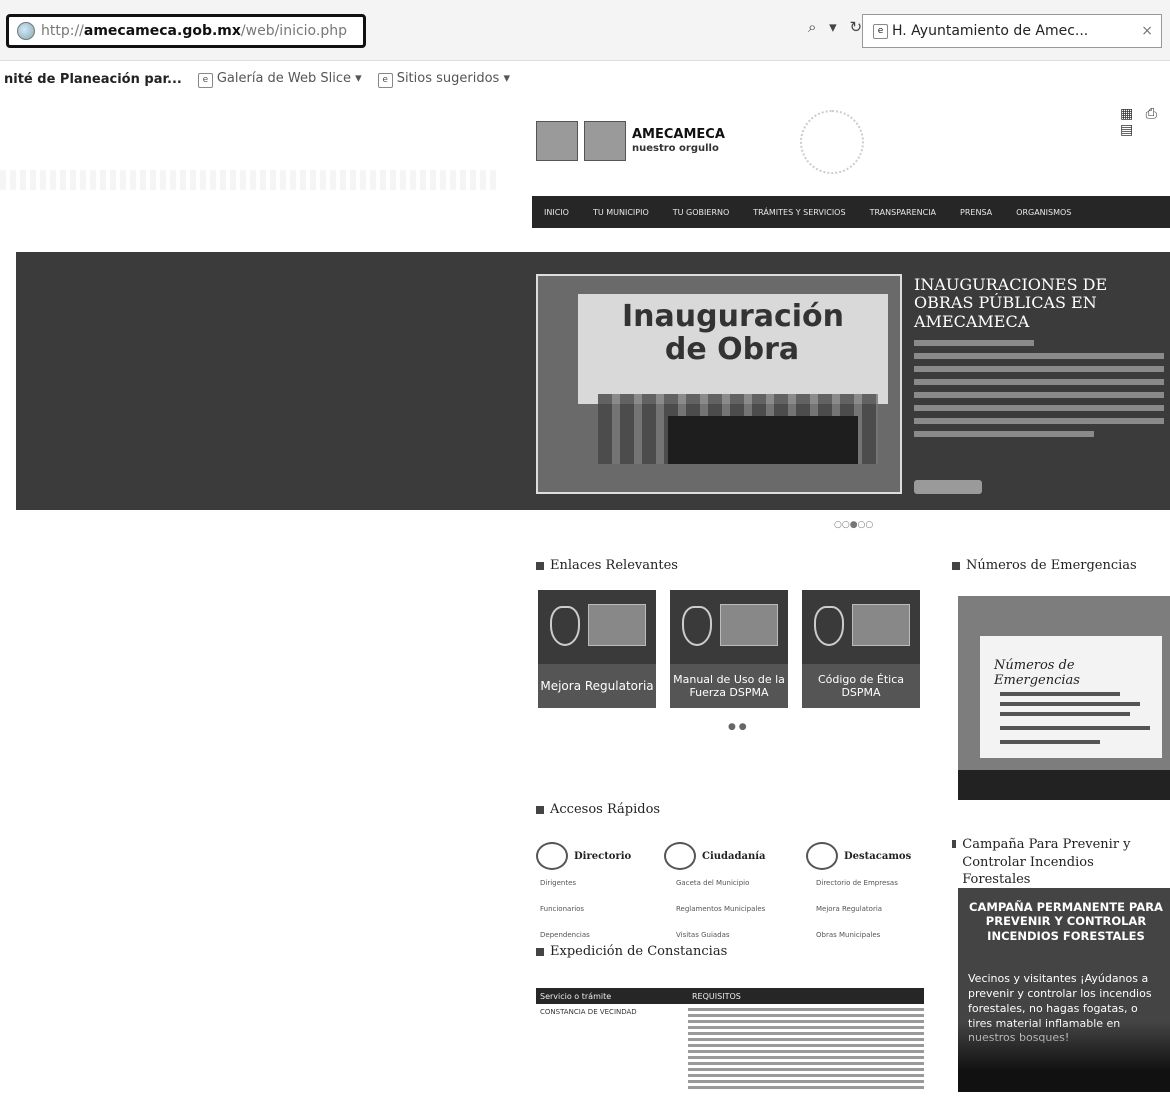 This screenshot has width=1170, height=1108. I want to click on access-ciudadania: Ciudadanía, so click(715, 856).